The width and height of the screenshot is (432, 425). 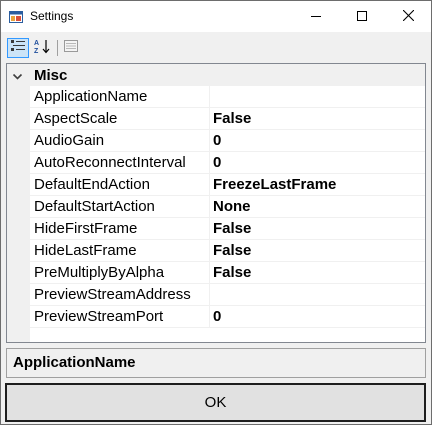 What do you see at coordinates (76, 118) in the screenshot?
I see `property-name: AspectScale` at bounding box center [76, 118].